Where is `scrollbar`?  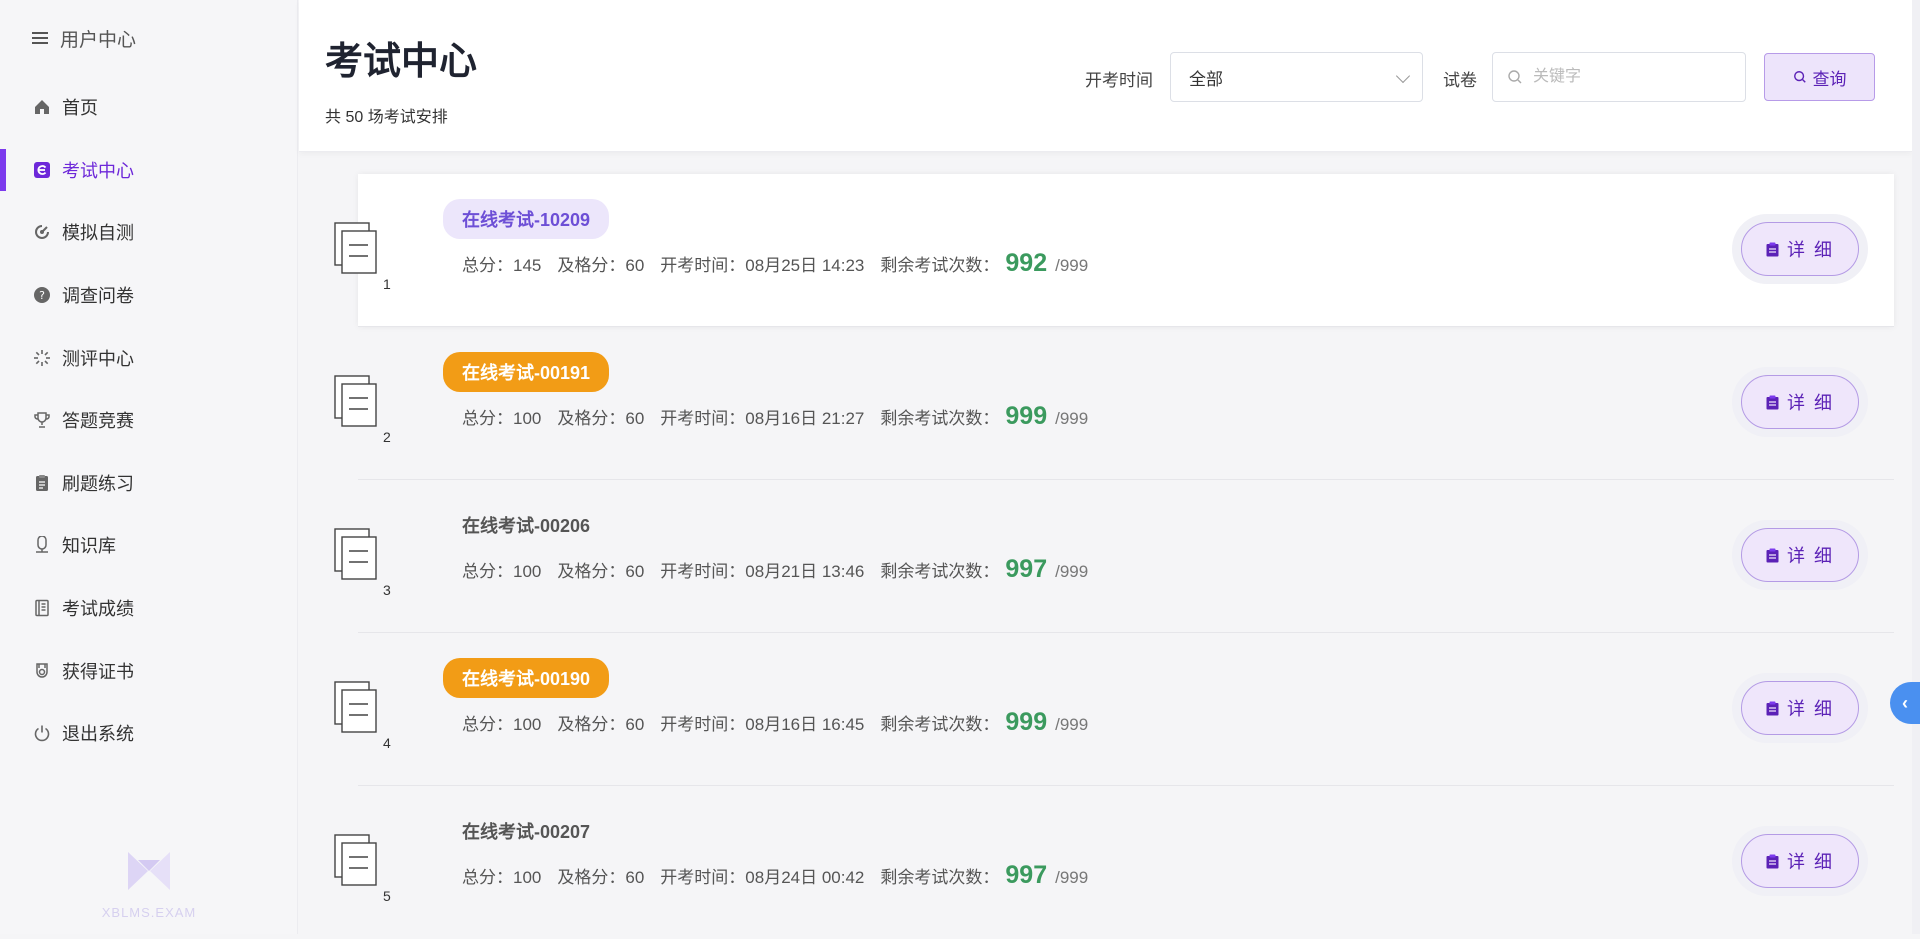 scrollbar is located at coordinates (1916, 467).